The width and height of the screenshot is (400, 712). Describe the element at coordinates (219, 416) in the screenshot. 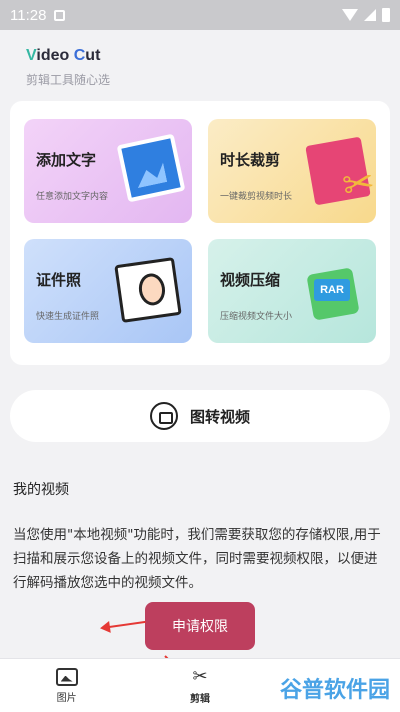

I see `image-to-video-label: 图转视频` at that location.